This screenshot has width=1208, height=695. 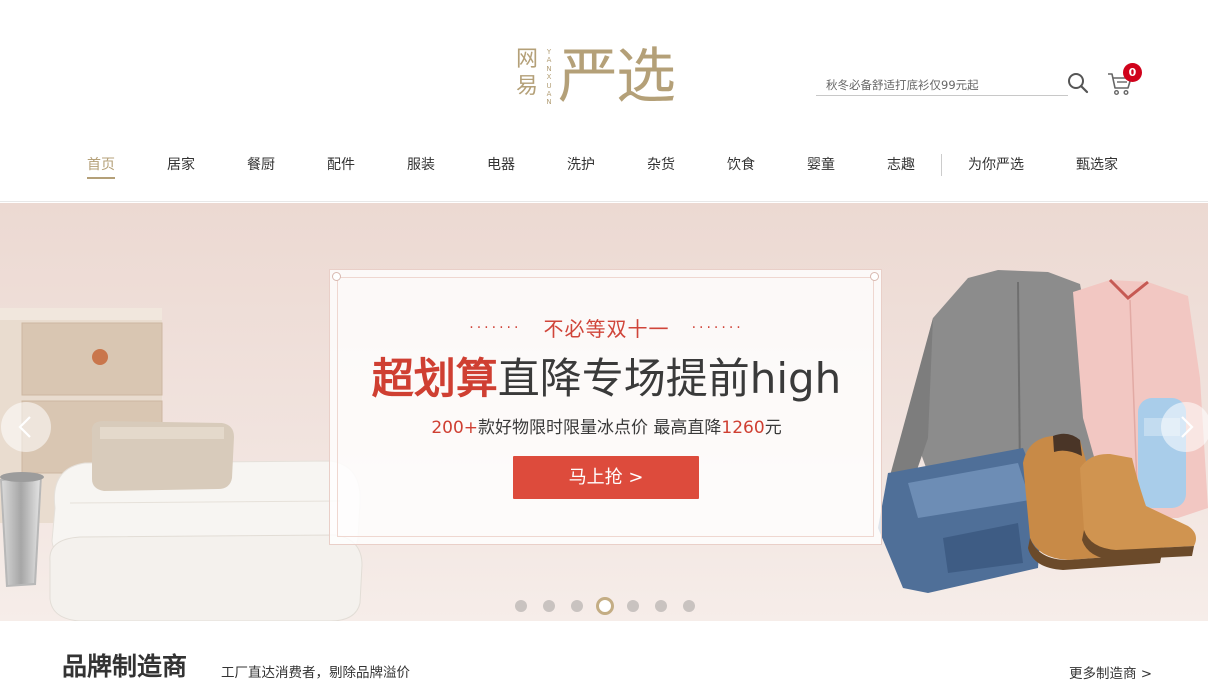 I want to click on cart-count-badge: 0, so click(x=1132, y=72).